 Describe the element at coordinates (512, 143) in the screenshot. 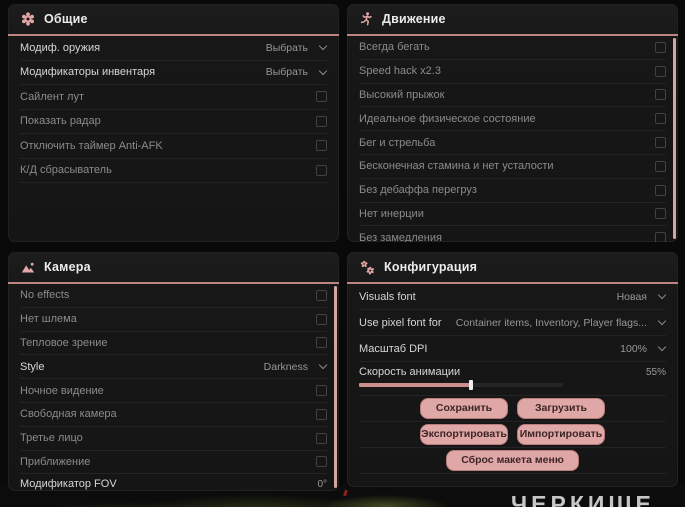

I see `setting-row: Бег и стрельба` at that location.